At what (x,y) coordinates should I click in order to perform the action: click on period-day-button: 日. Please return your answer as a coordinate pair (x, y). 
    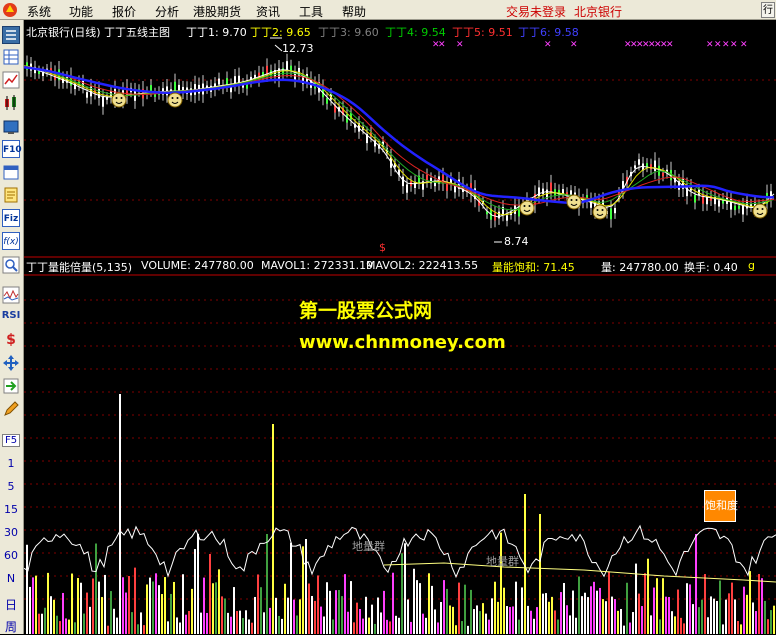
    Looking at the image, I should click on (11, 604).